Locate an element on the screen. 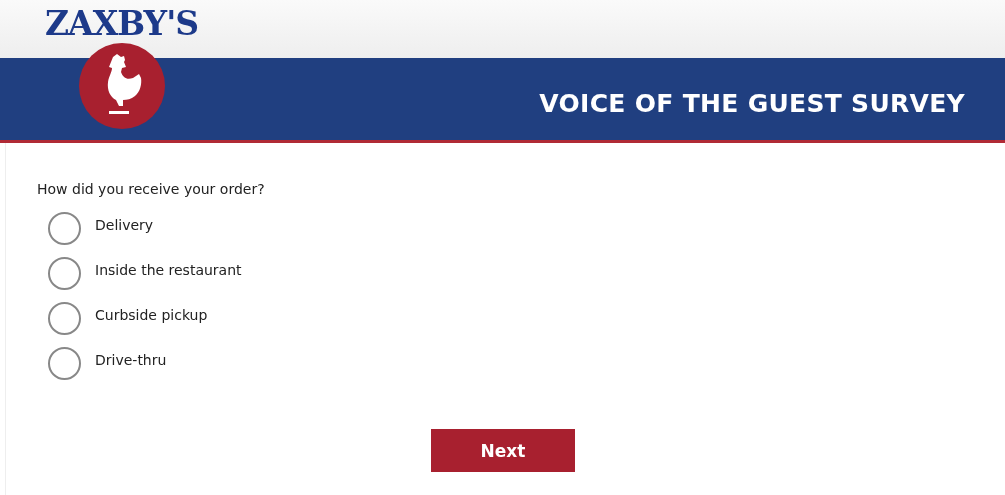  option-label: Curbside pickup is located at coordinates (151, 314).